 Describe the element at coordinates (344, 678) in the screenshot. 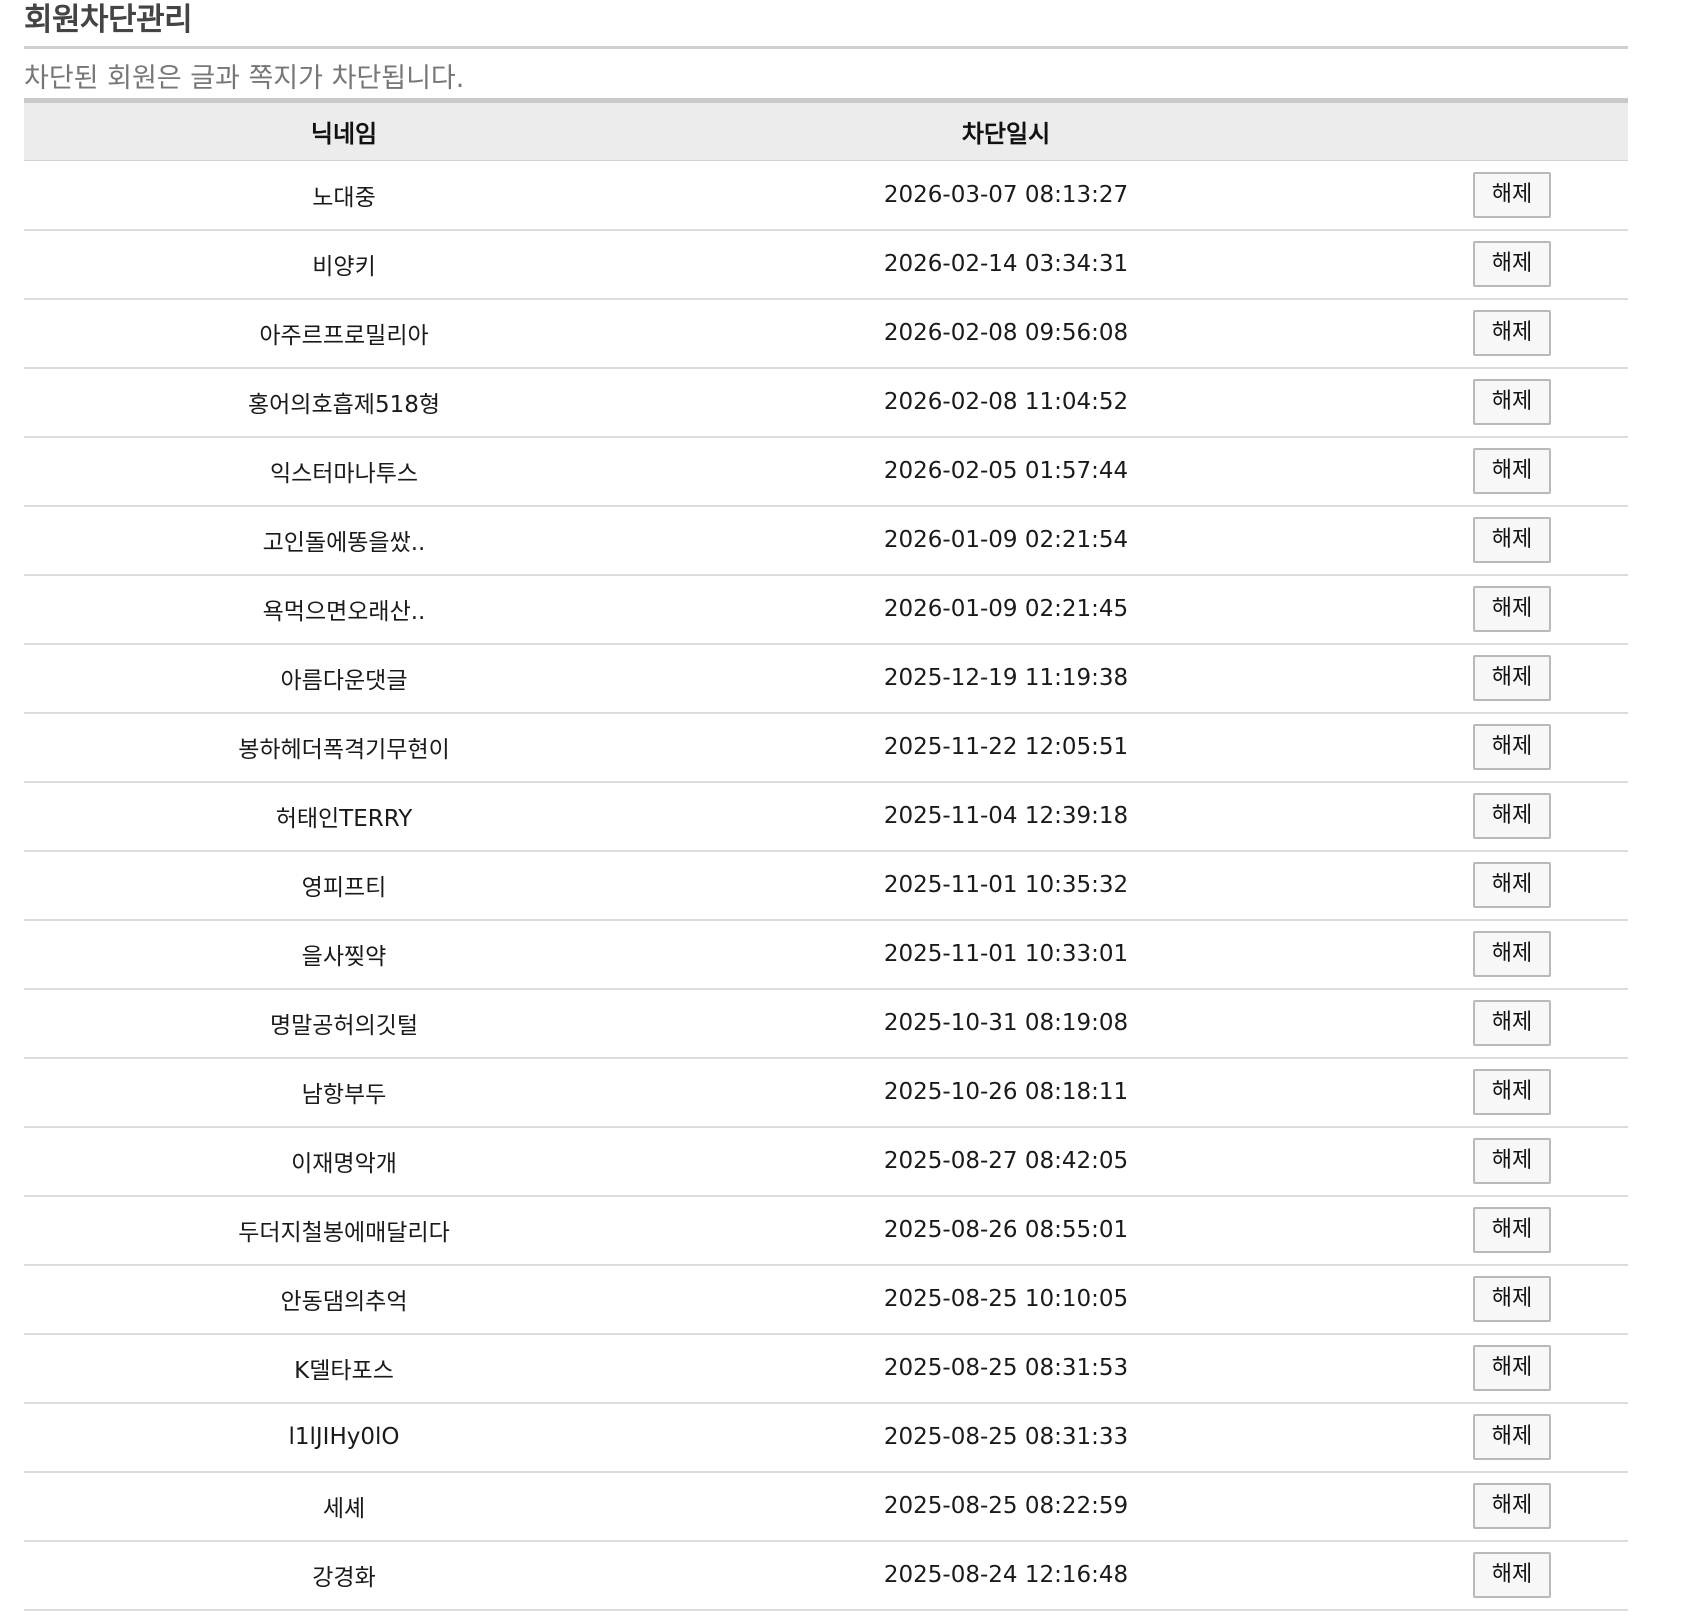

I see `nickname-cell: 아름다운댓글` at that location.